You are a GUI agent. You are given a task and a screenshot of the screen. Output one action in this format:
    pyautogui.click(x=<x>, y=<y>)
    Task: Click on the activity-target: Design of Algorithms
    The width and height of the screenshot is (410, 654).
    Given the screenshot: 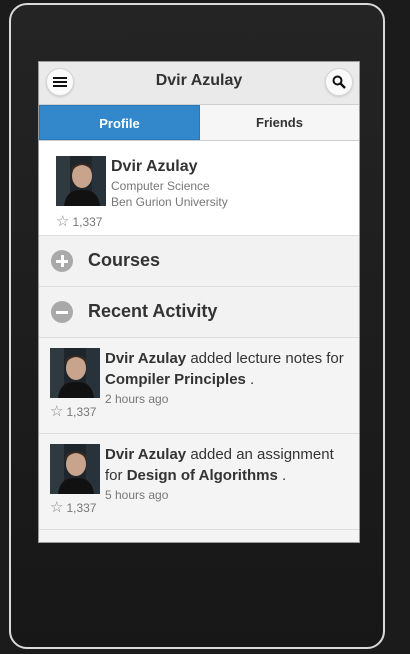 What is the action you would take?
    pyautogui.click(x=202, y=475)
    